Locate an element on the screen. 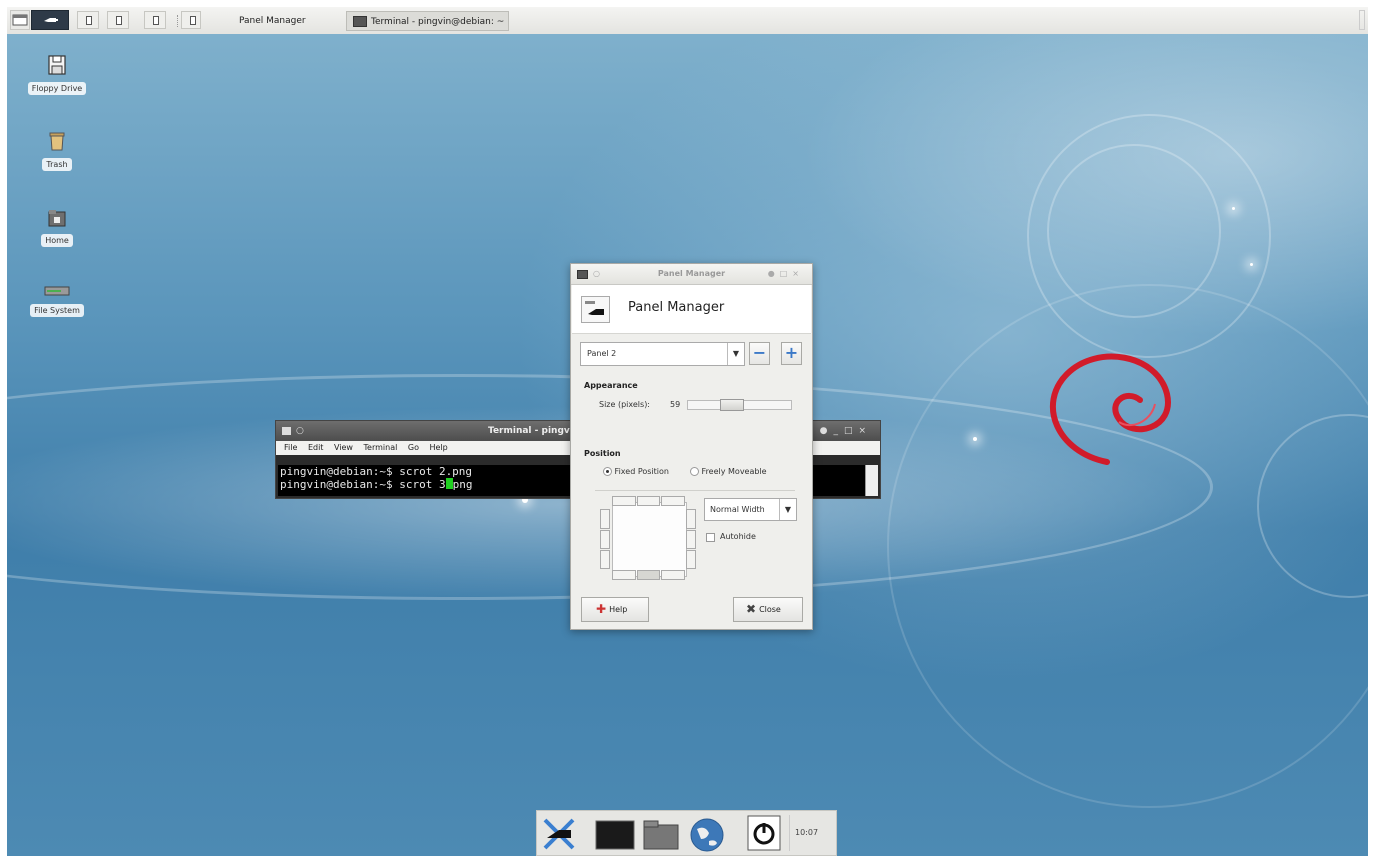 Image resolution: width=1375 pixels, height=856 pixels. dock-logout-button is located at coordinates (764, 834).